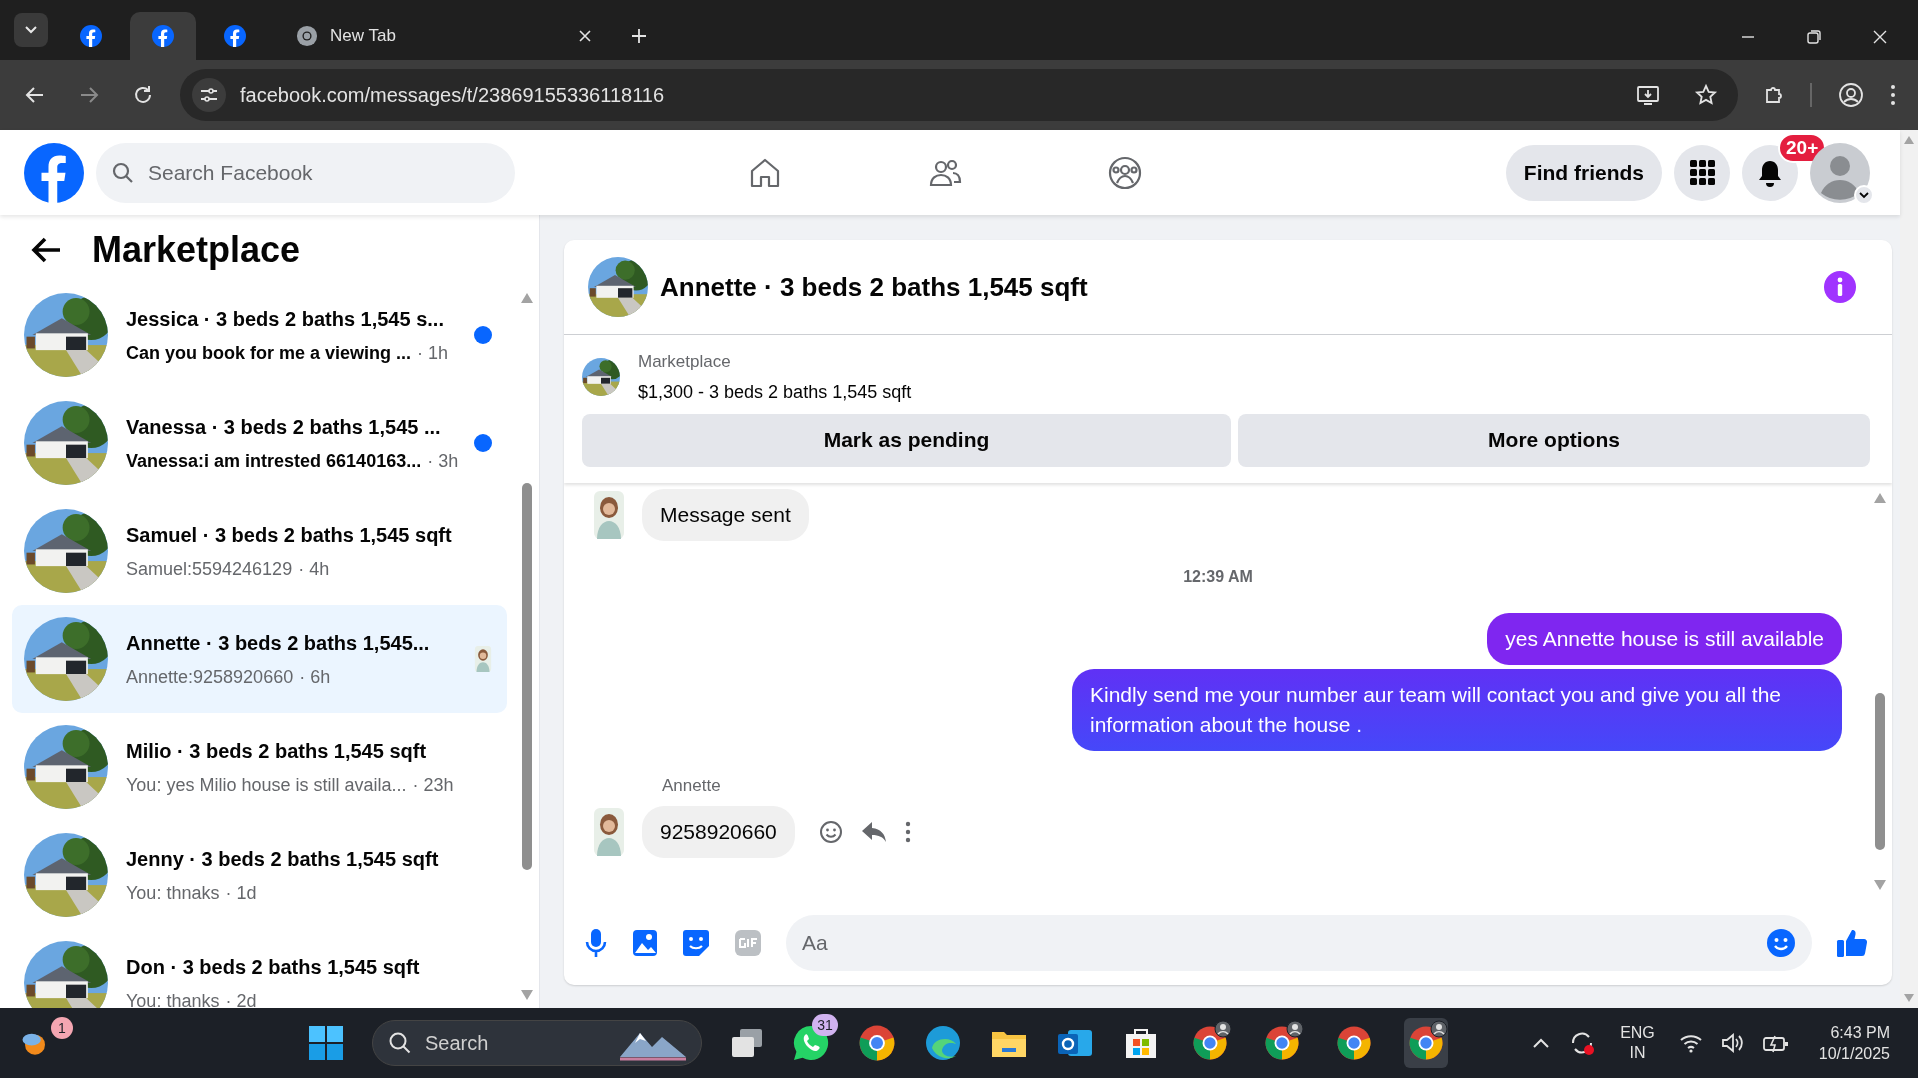 The width and height of the screenshot is (1918, 1078). What do you see at coordinates (315, 677) in the screenshot?
I see `message-time: · 6h` at bounding box center [315, 677].